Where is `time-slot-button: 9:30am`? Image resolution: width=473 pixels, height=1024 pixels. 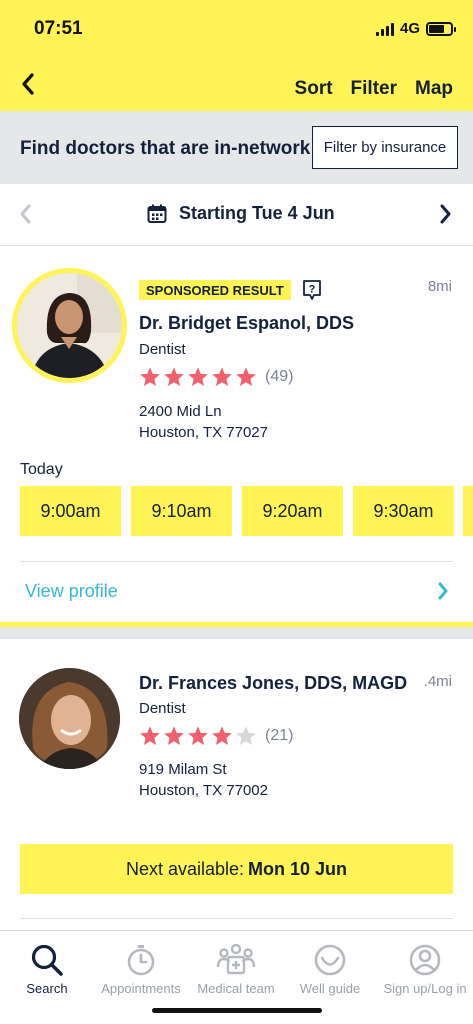
time-slot-button: 9:30am is located at coordinates (403, 511).